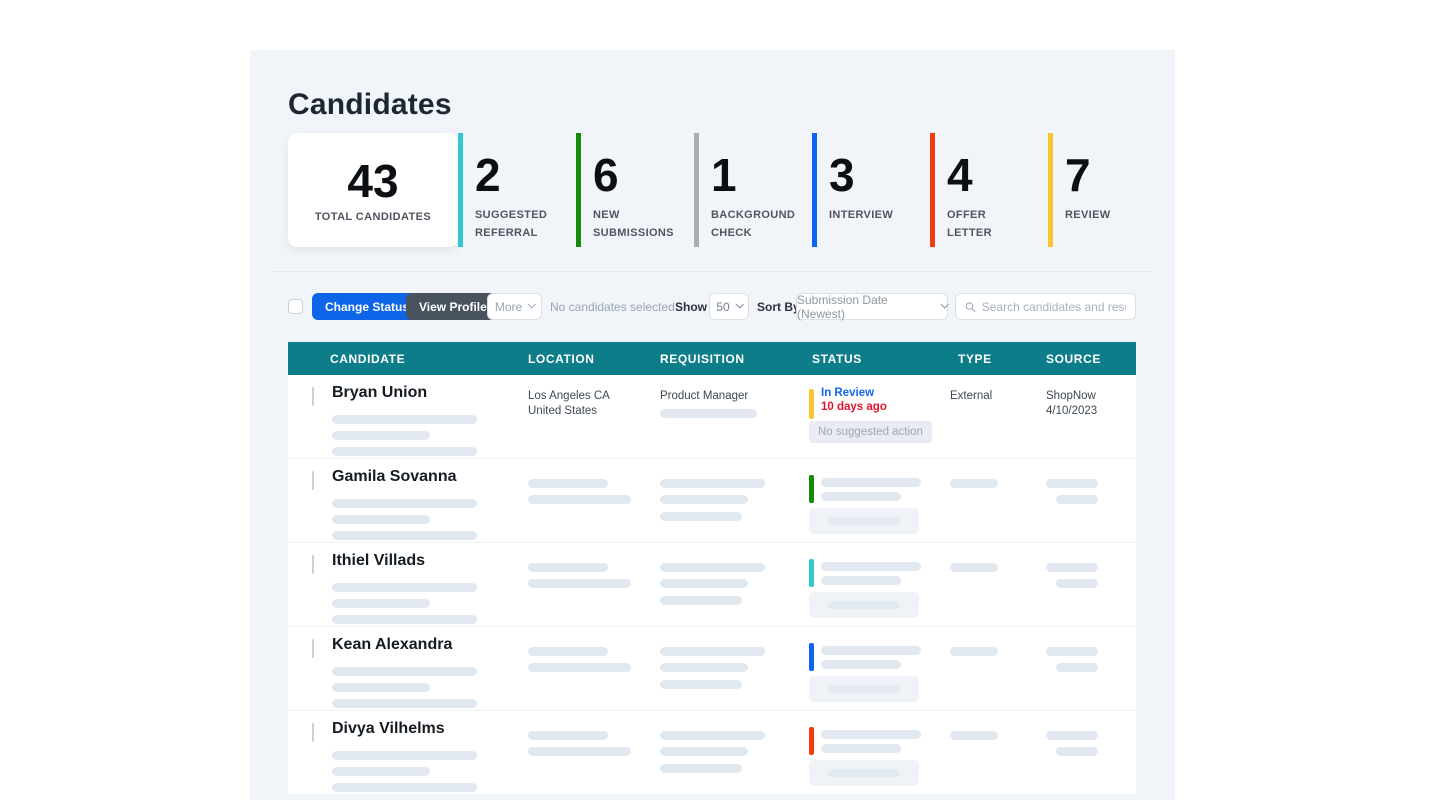 This screenshot has width=1440, height=800. What do you see at coordinates (753, 224) in the screenshot?
I see `stat-label: BACKGROUND CHECK` at bounding box center [753, 224].